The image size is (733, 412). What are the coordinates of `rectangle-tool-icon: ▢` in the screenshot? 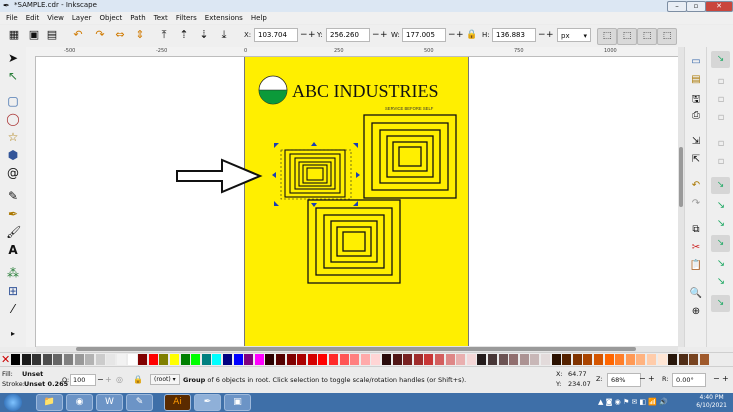 It's located at (13, 101).